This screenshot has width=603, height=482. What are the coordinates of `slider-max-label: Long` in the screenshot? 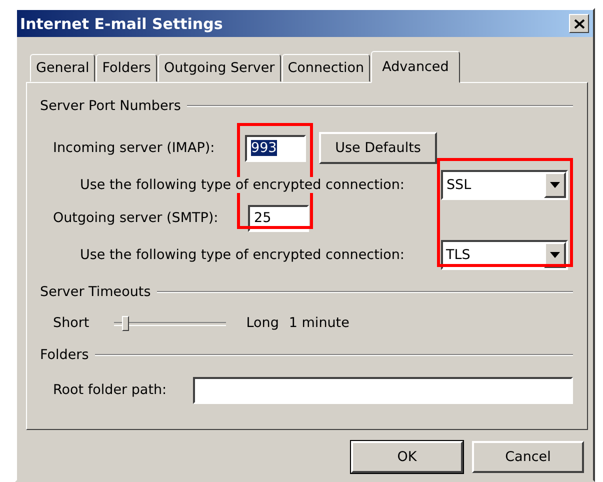 It's located at (262, 323).